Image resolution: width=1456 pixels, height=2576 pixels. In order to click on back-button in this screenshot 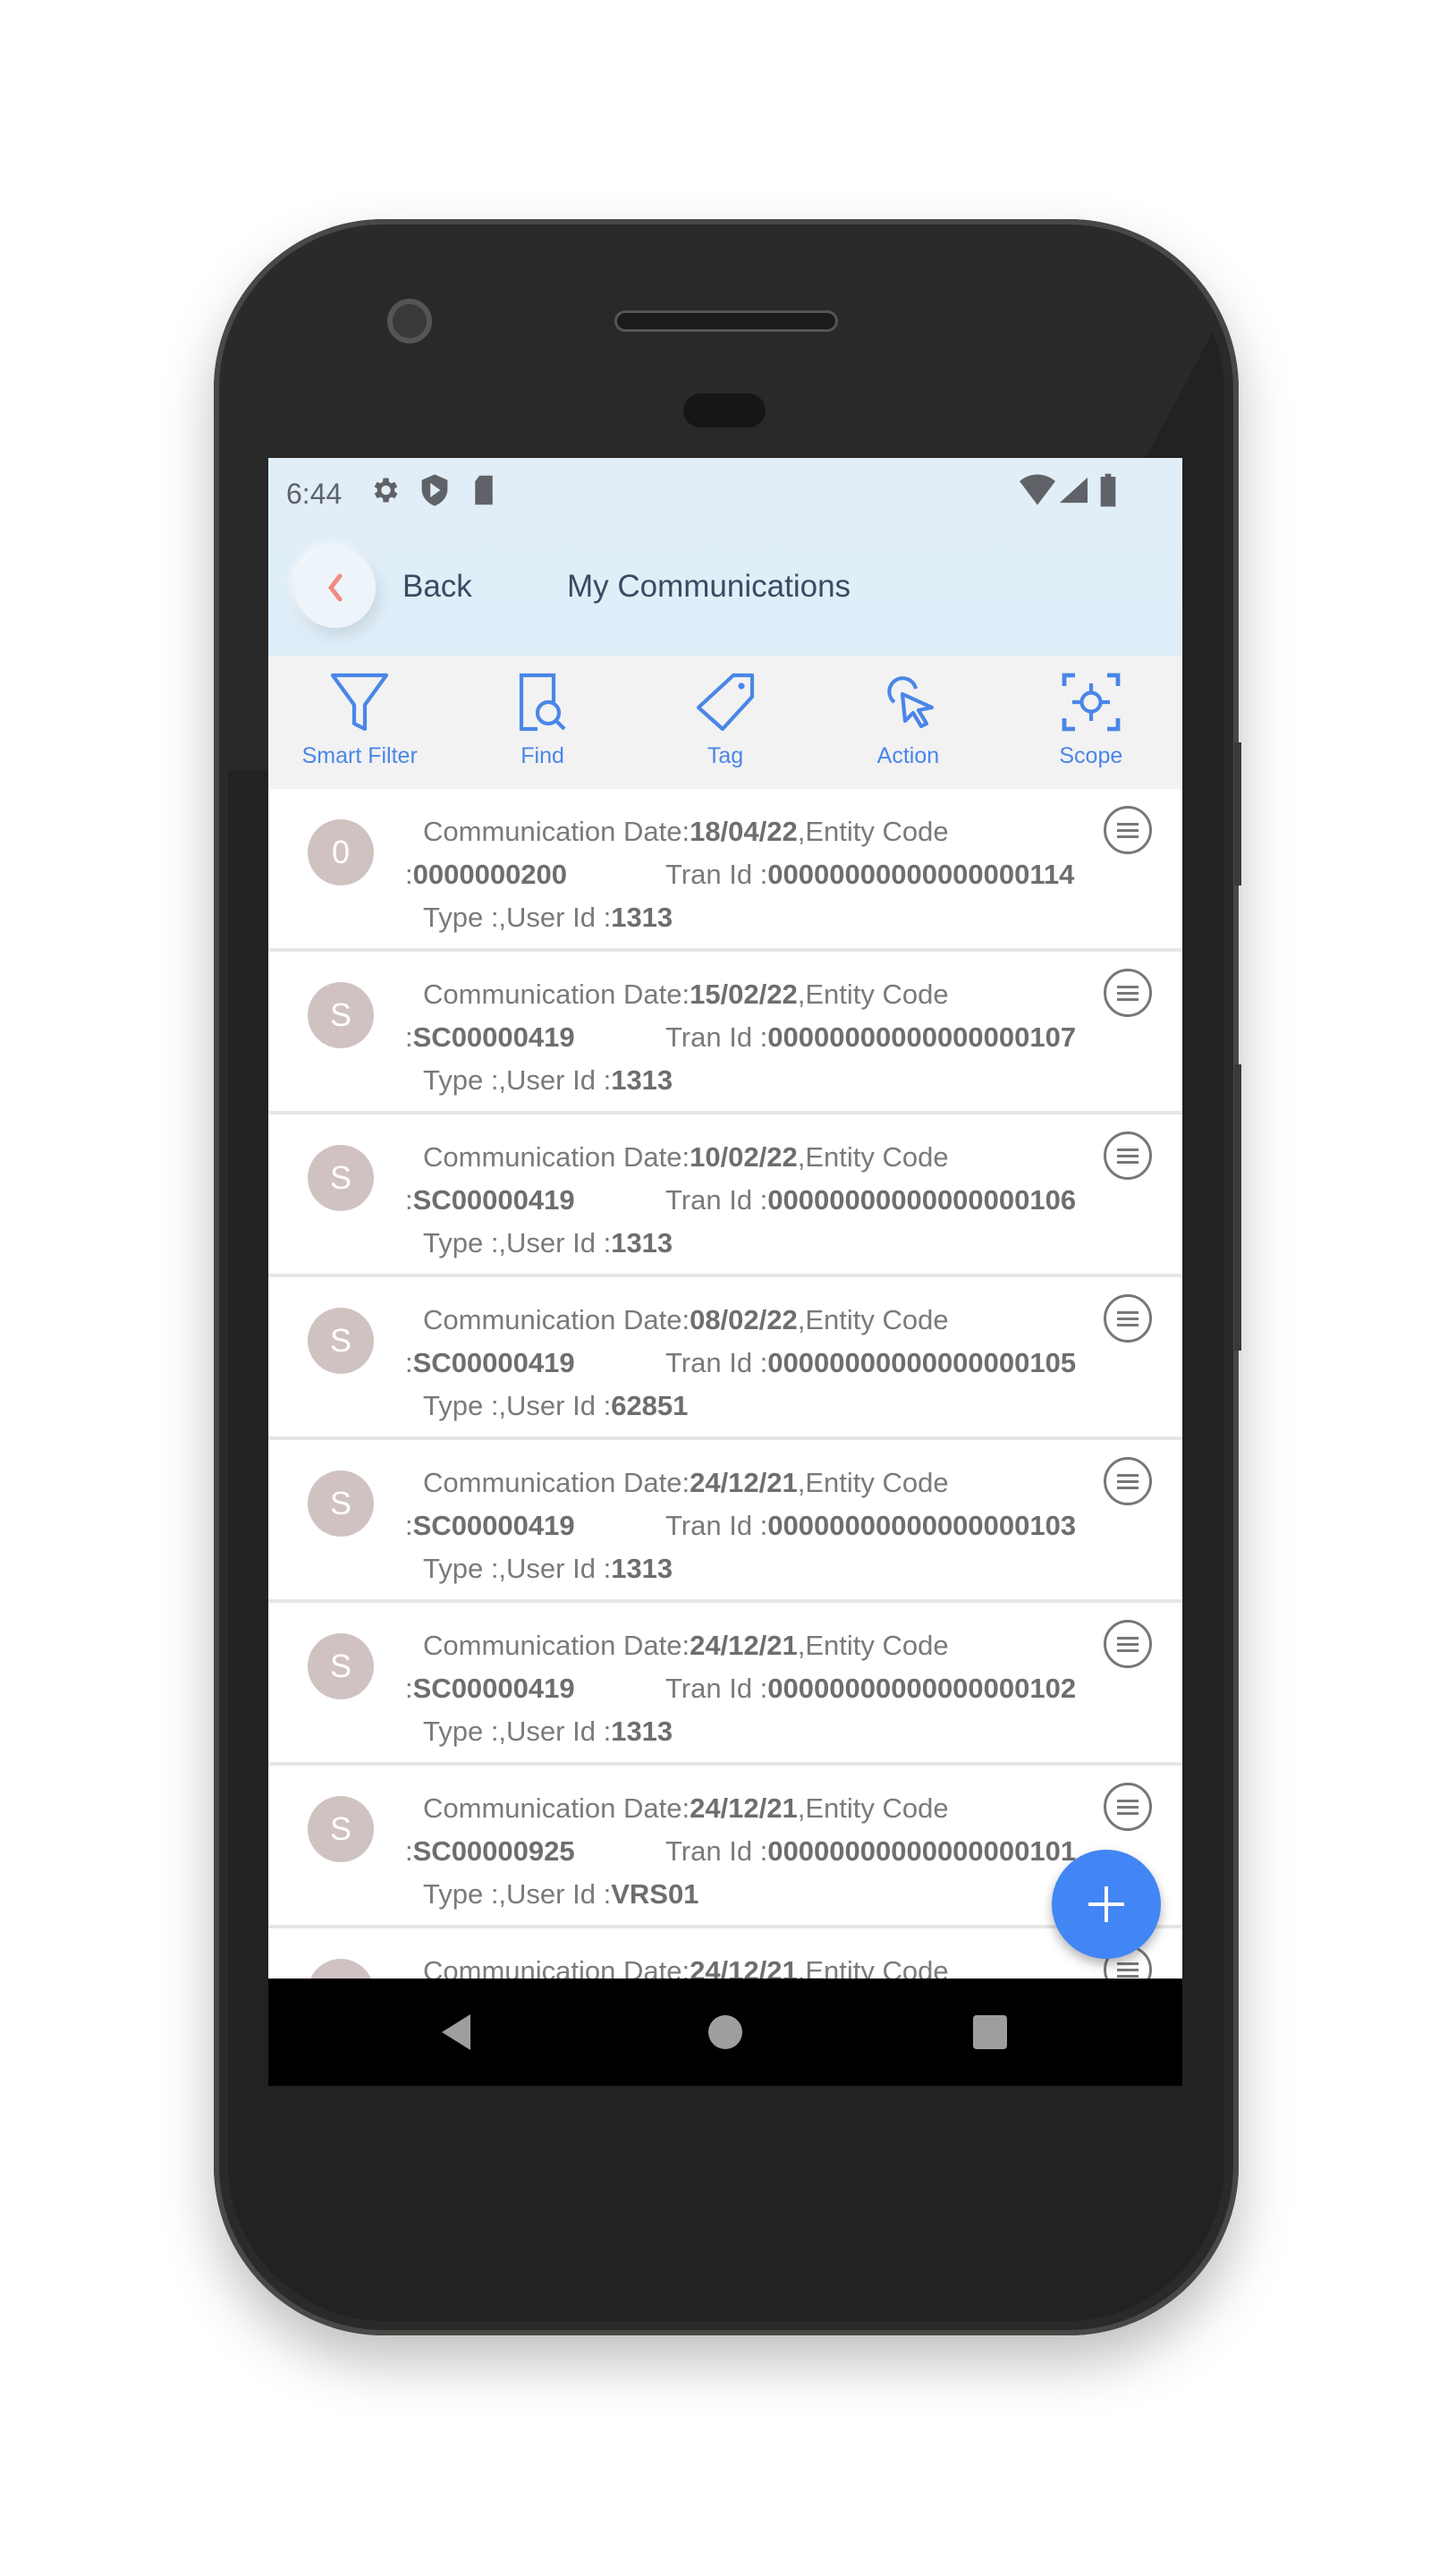, I will do `click(335, 587)`.